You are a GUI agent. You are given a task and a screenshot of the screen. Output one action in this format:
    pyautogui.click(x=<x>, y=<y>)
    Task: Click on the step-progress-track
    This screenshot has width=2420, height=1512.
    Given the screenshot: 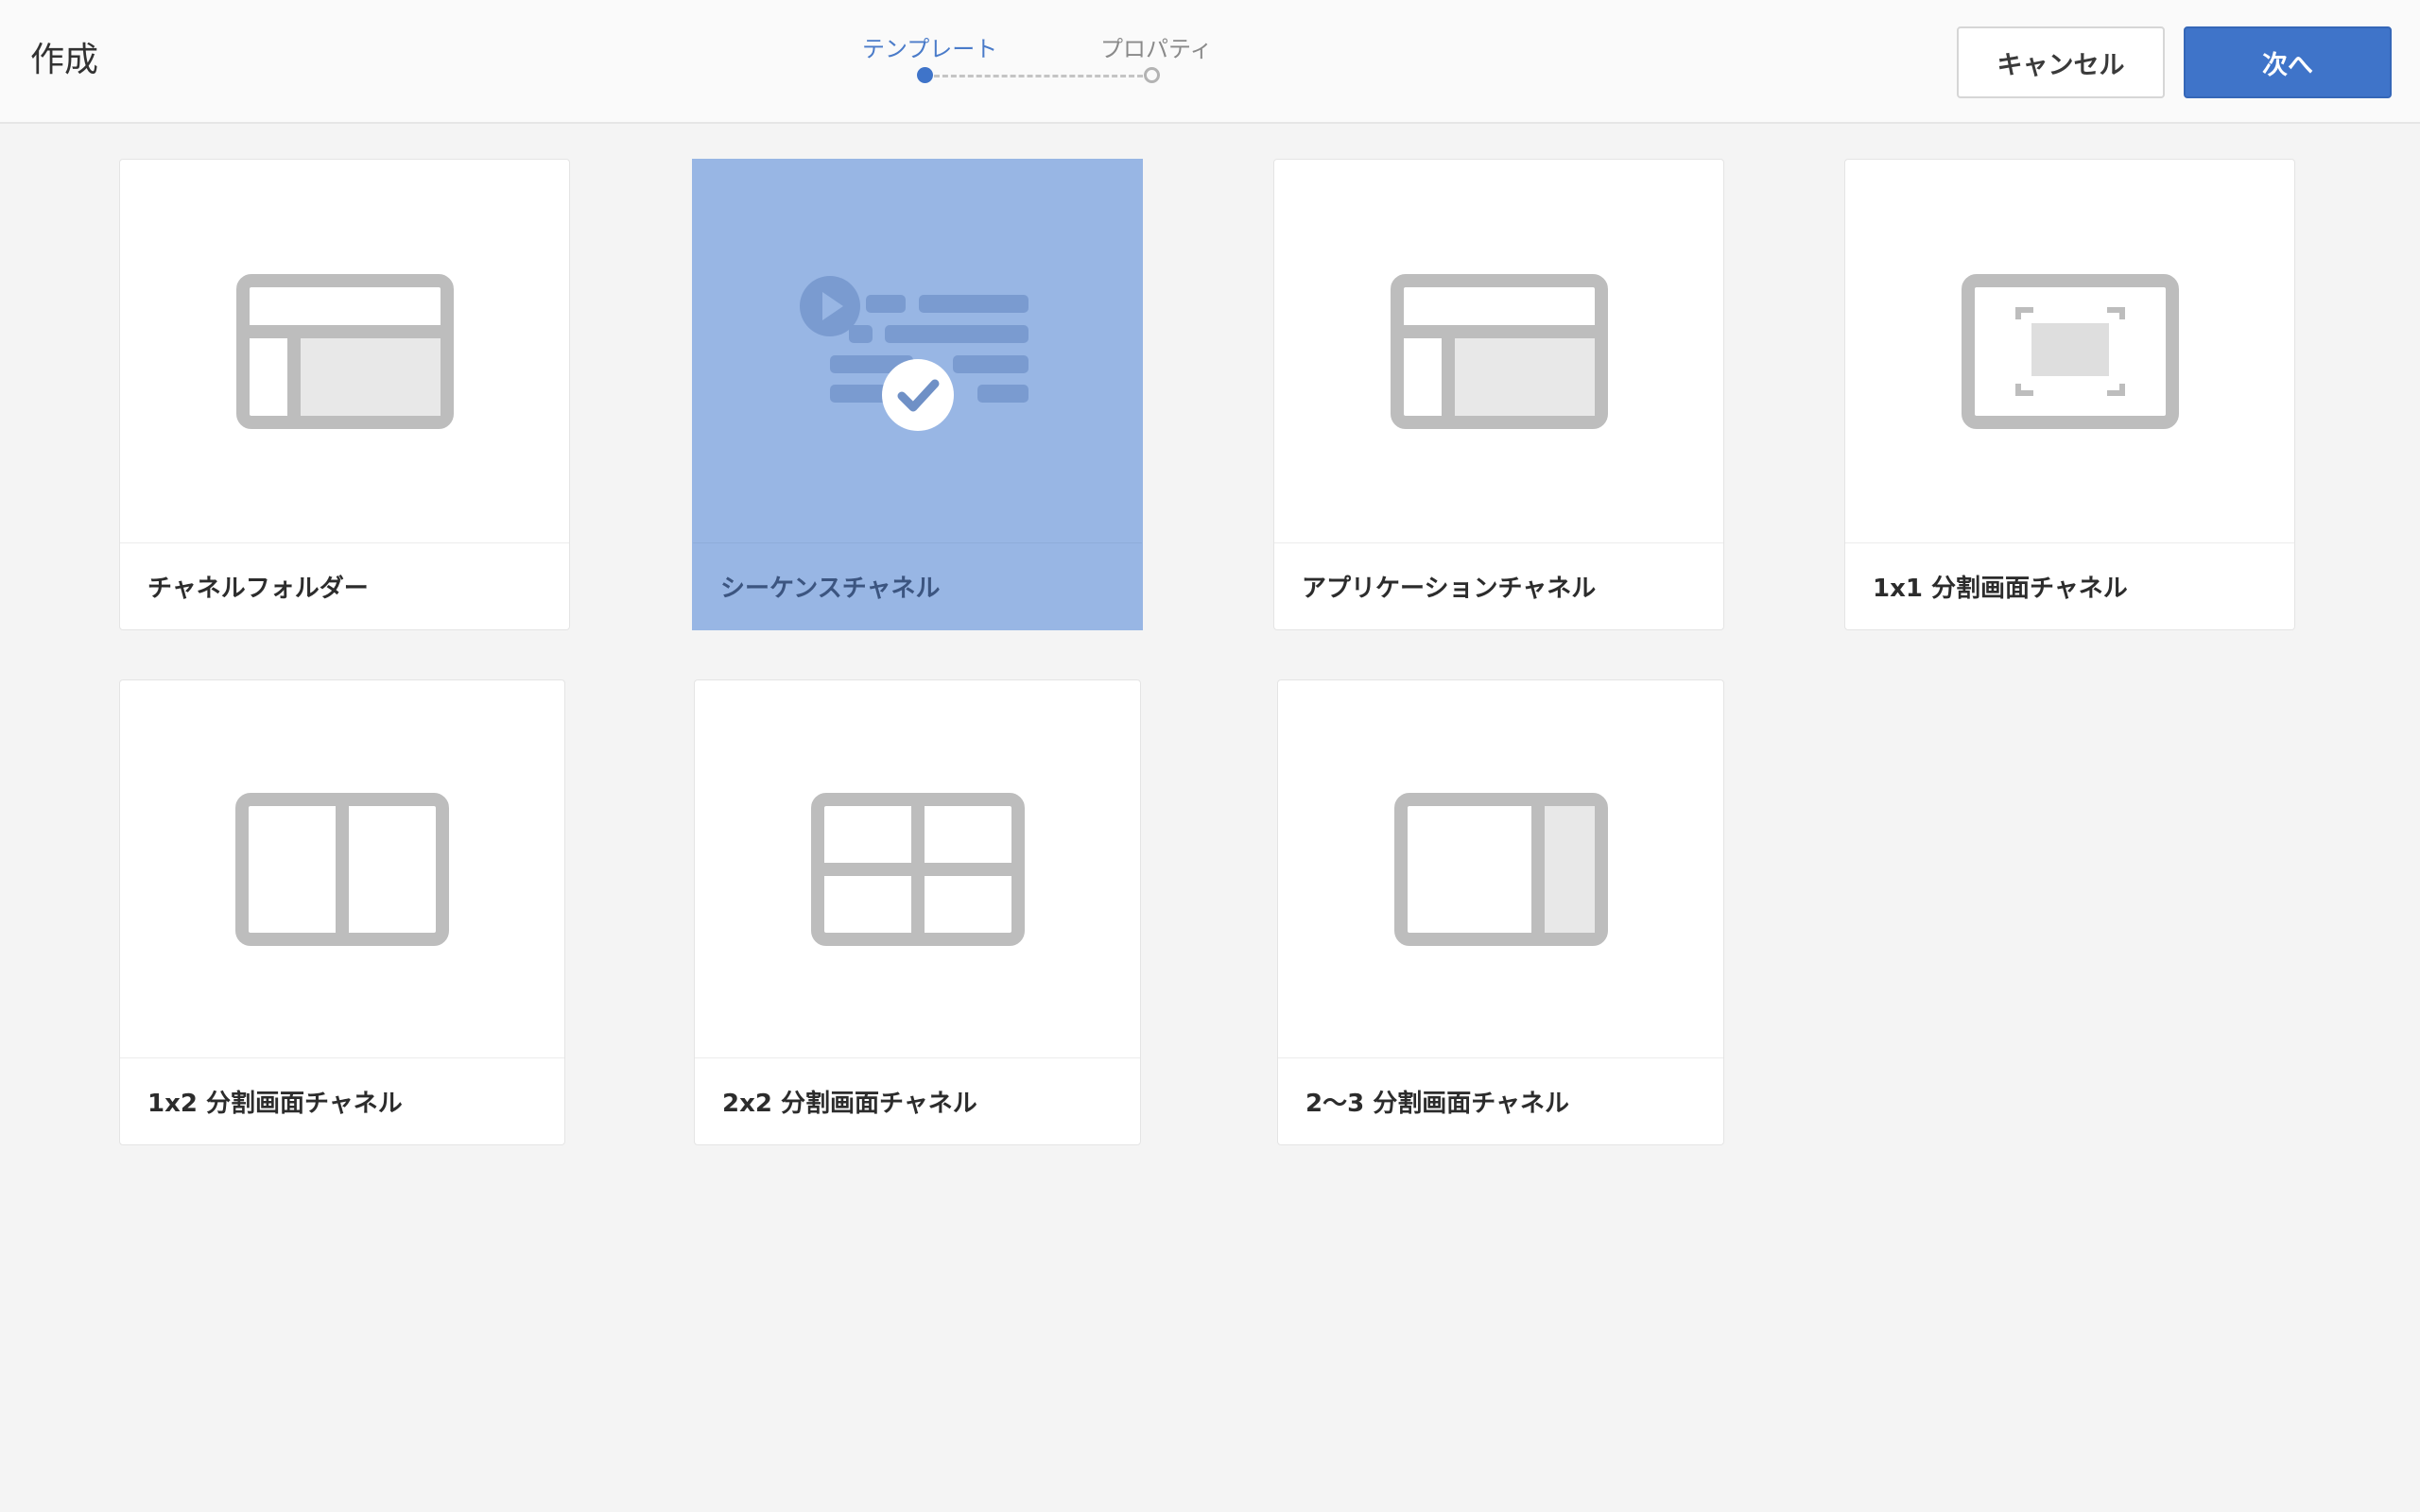 What is the action you would take?
    pyautogui.click(x=1034, y=76)
    